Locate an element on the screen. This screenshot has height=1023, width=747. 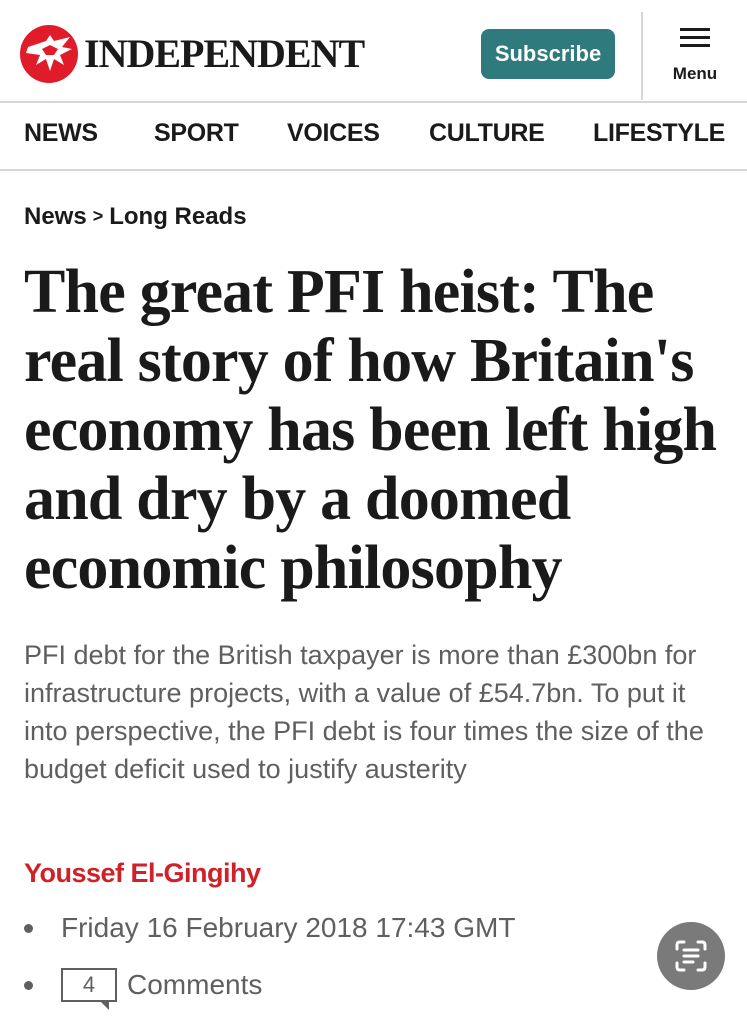
site-header: INDEPENDENT Subscribe Menu is located at coordinates (373, 51).